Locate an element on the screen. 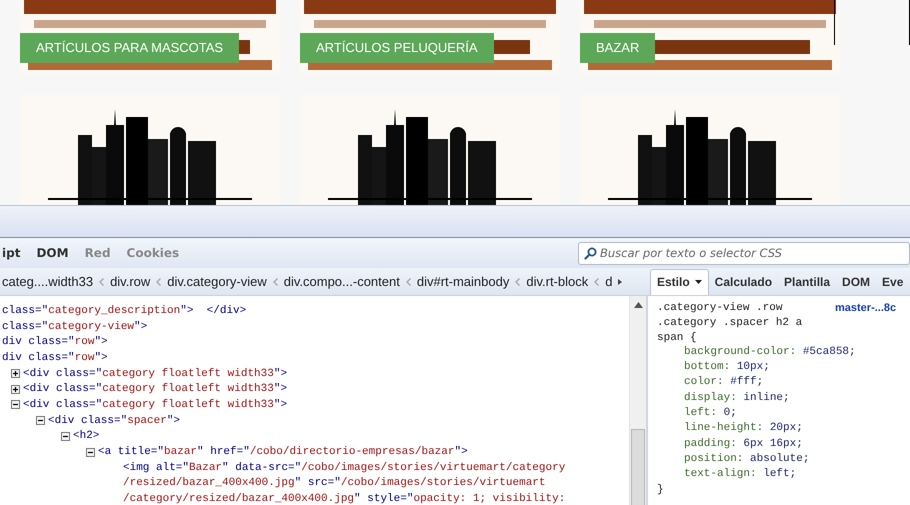 The image size is (910, 505). source-link: master-...8c is located at coordinates (865, 308).